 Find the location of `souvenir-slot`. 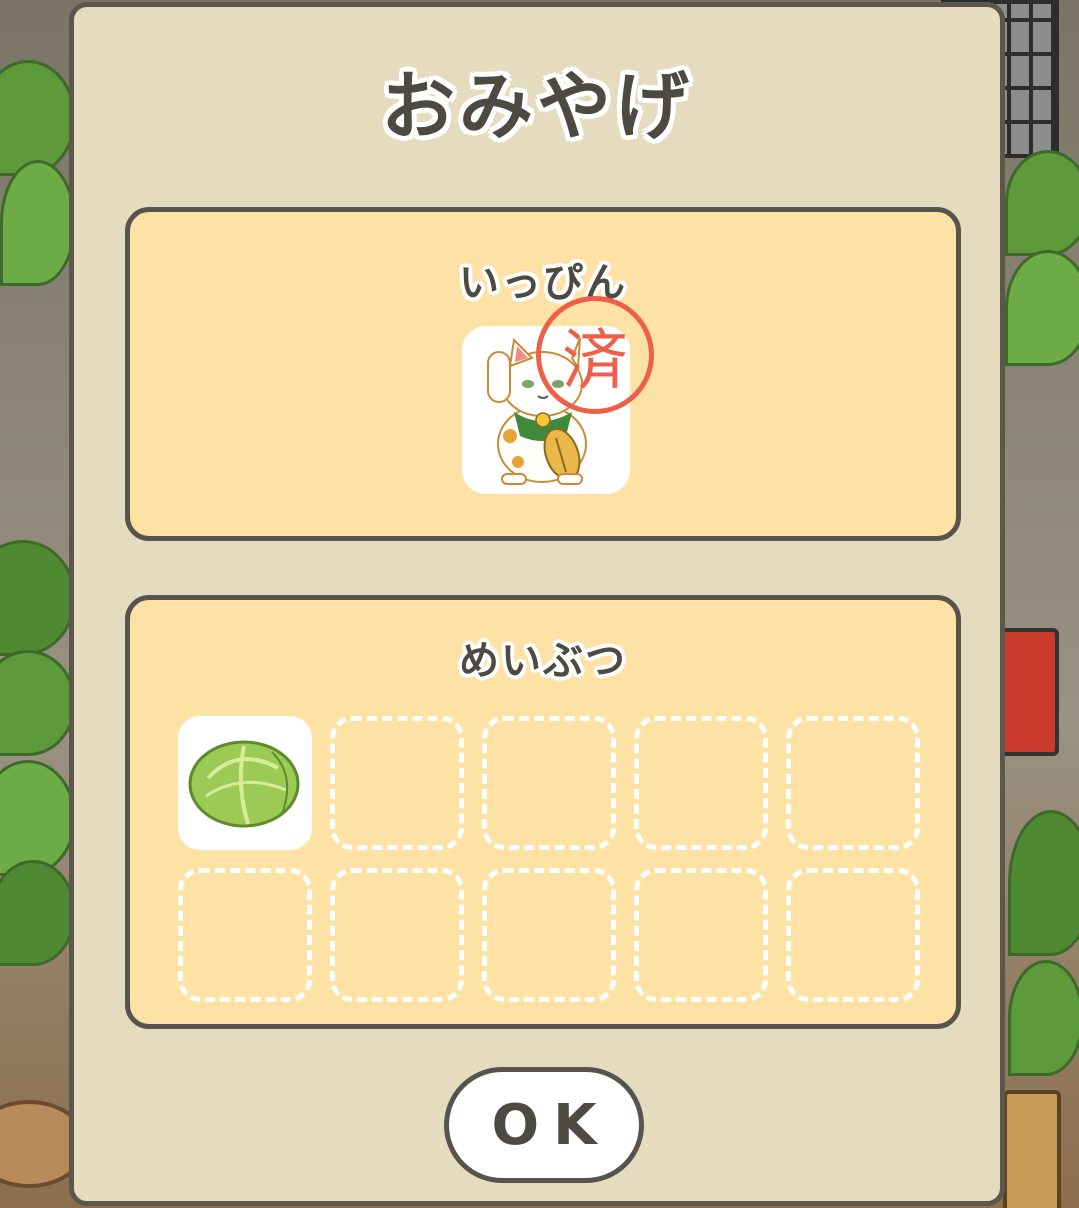

souvenir-slot is located at coordinates (245, 783).